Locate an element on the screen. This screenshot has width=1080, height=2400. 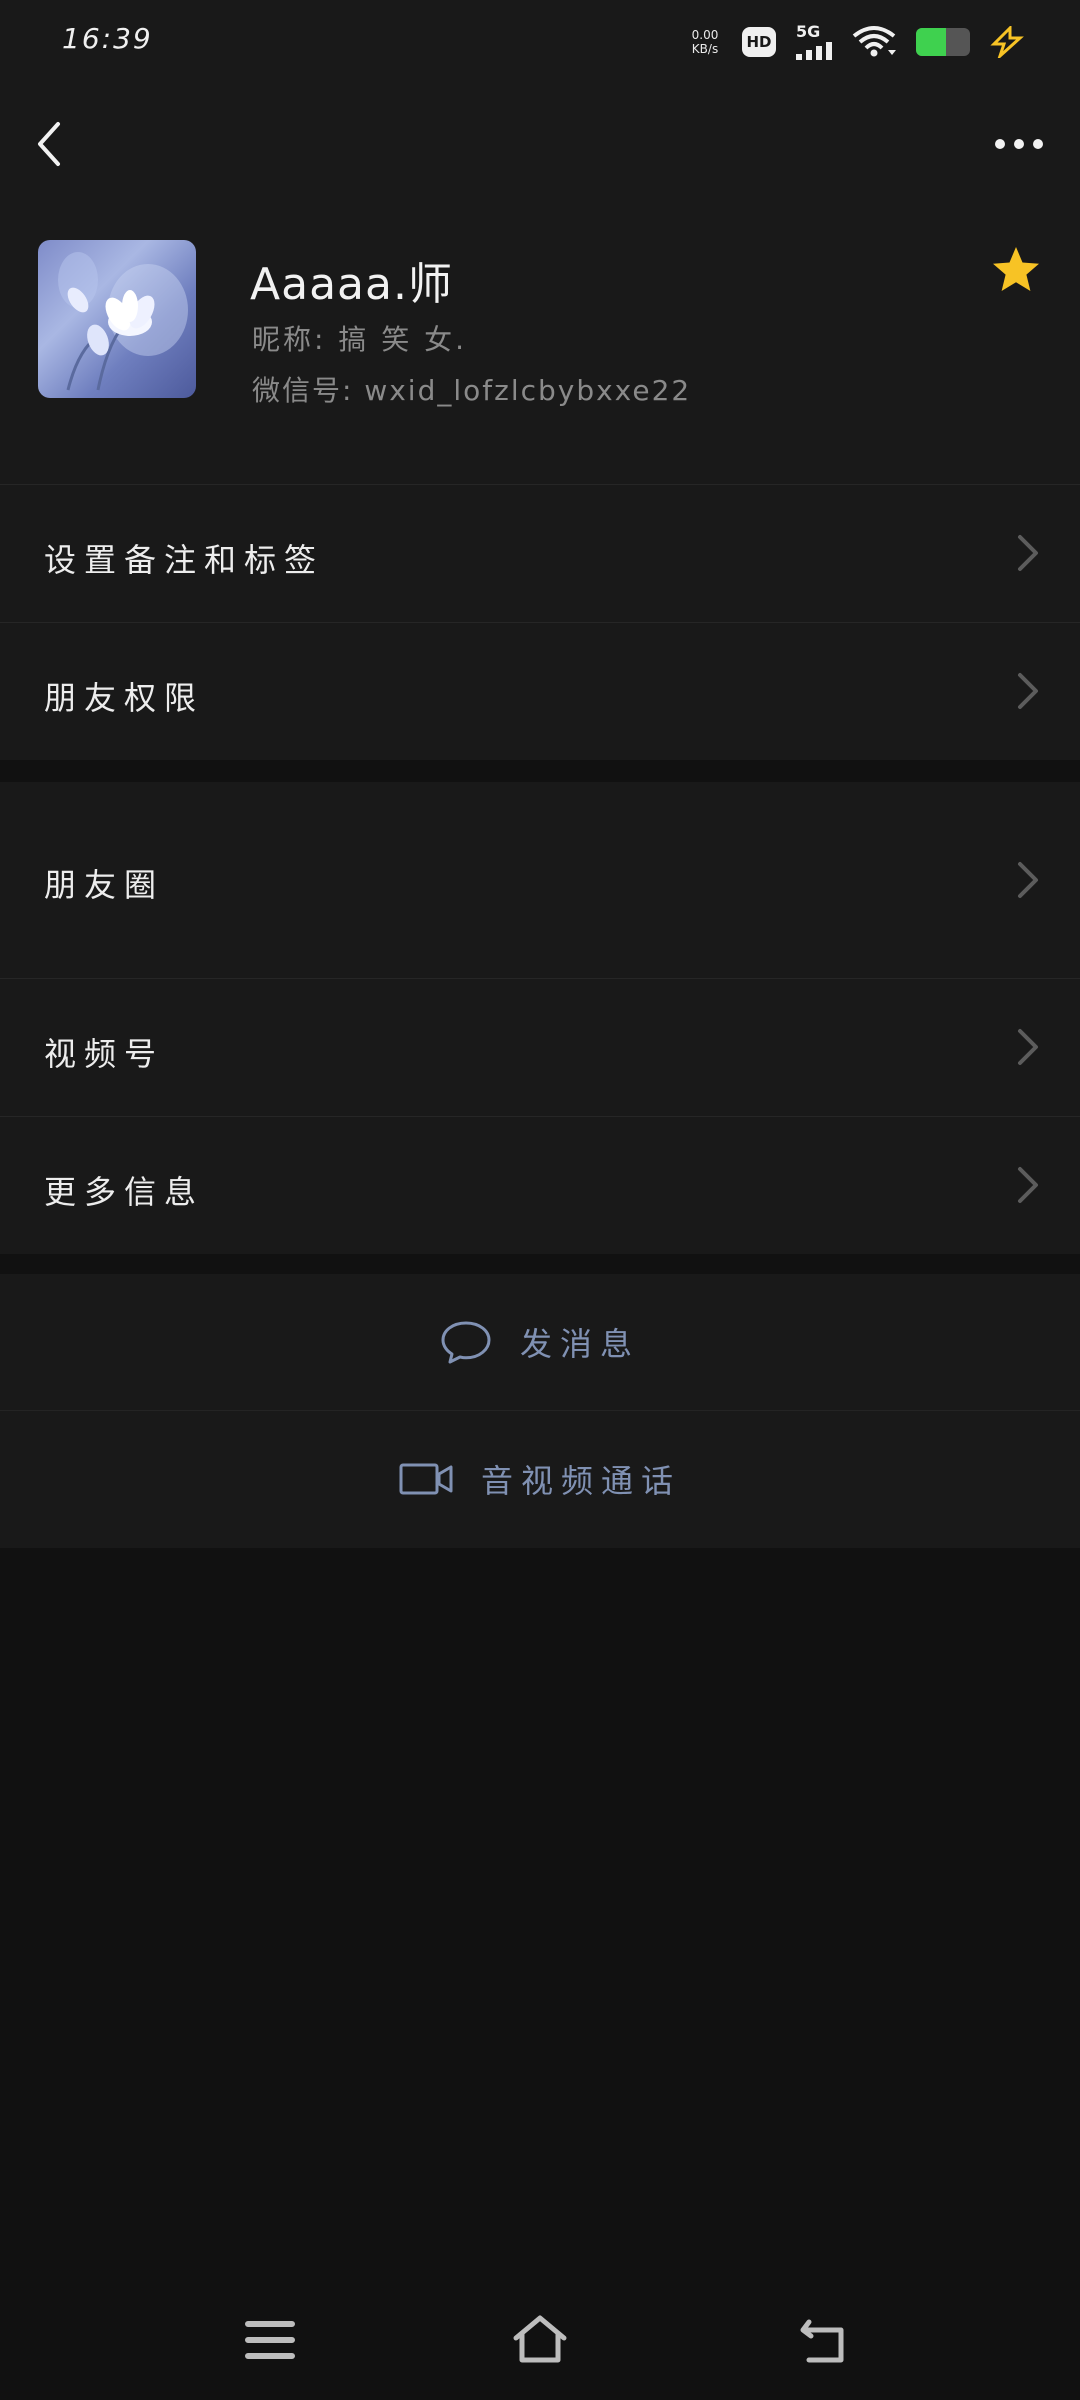
more-button is located at coordinates (1019, 144).